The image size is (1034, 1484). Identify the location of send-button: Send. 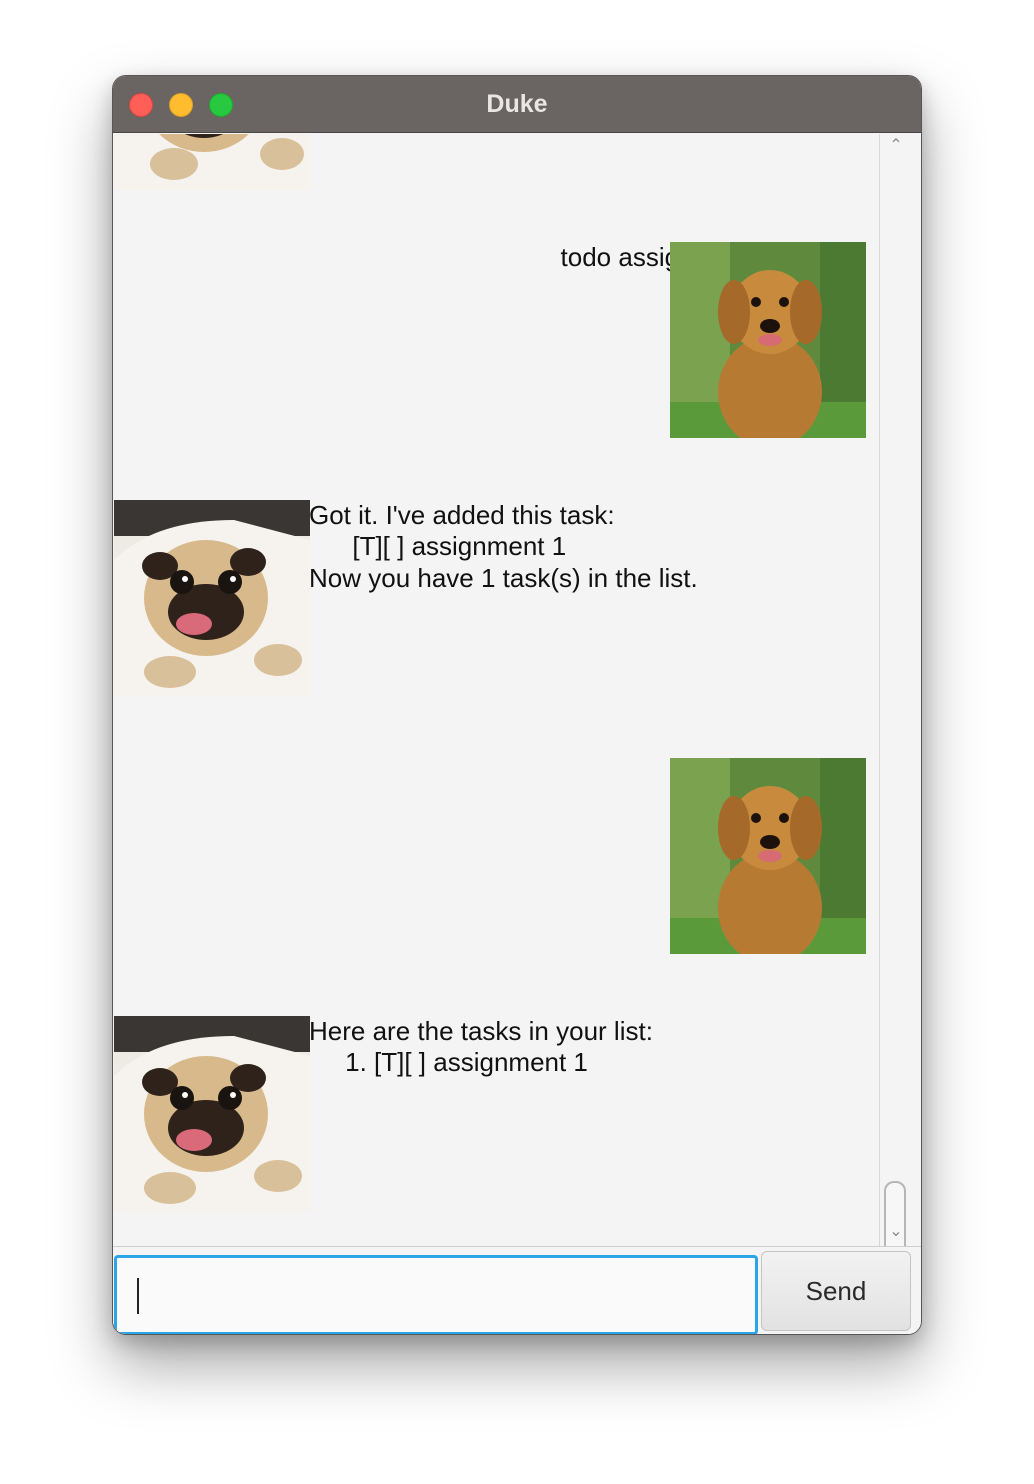
(836, 1291).